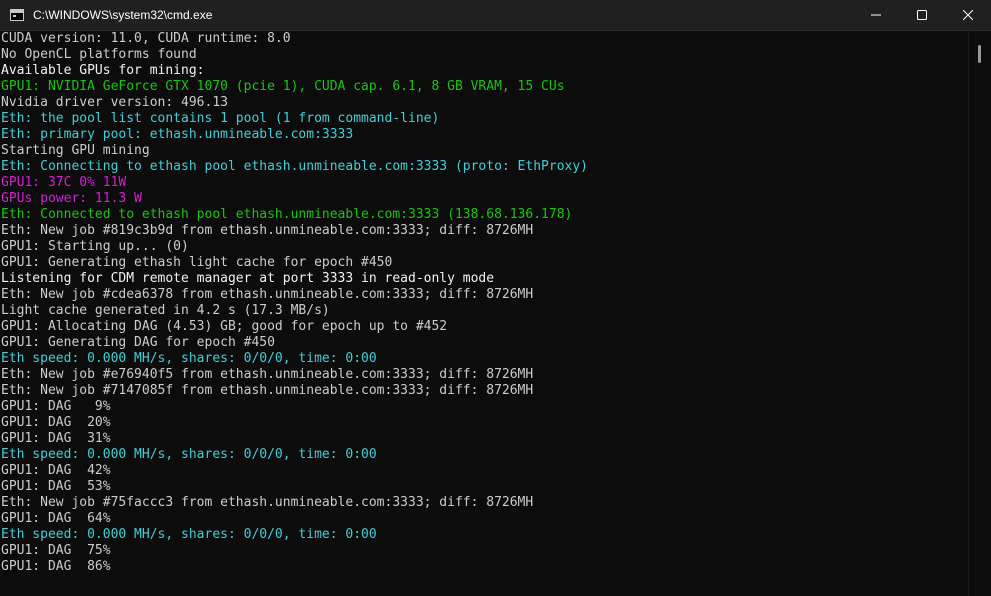 The width and height of the screenshot is (991, 596). Describe the element at coordinates (495, 15) in the screenshot. I see `title-bar: C:\WINDOWS\system32\cmd.exe` at that location.